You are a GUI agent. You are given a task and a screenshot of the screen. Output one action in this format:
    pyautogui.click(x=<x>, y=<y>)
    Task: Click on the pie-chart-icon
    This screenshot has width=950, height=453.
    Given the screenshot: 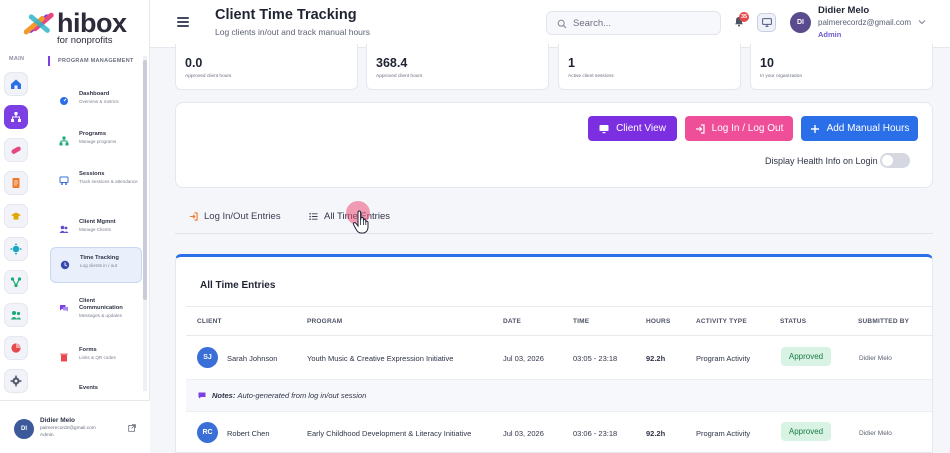 What is the action you would take?
    pyautogui.click(x=16, y=348)
    